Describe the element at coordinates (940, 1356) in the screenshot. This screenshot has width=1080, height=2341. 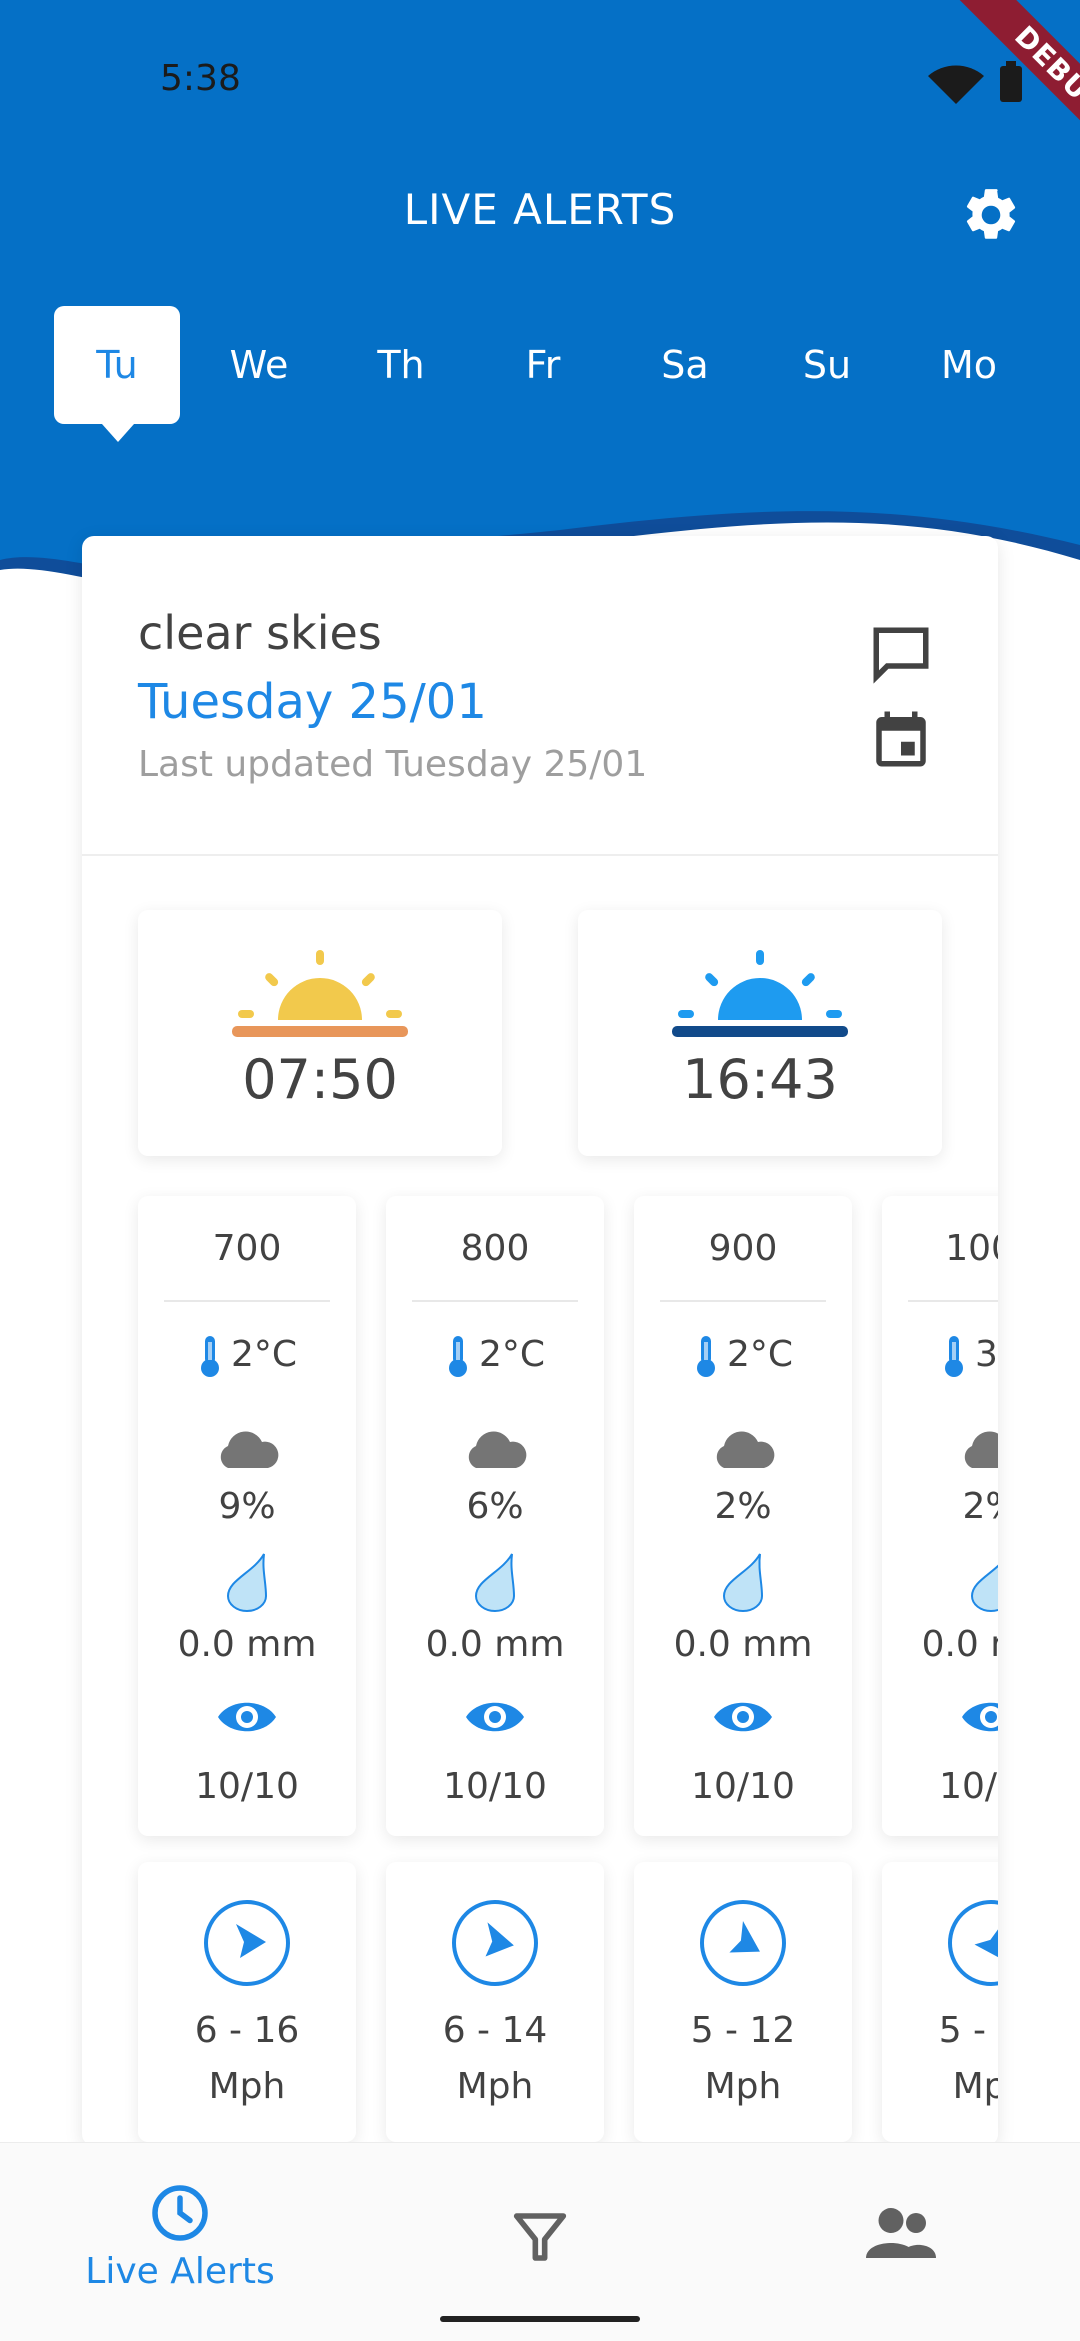
I see `temperature: 3°C` at that location.